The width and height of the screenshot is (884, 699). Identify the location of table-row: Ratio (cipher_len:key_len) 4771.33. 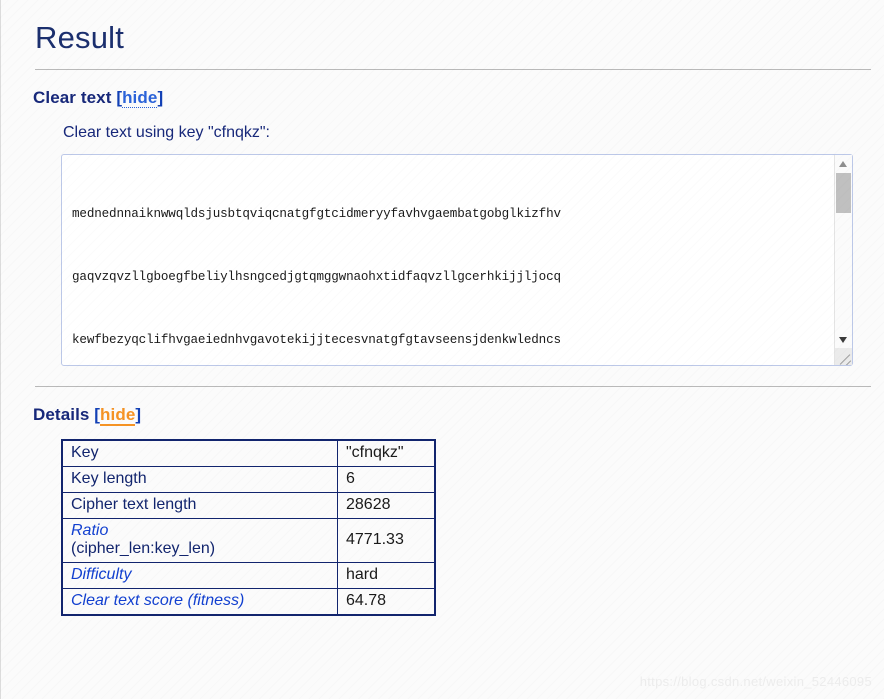
(248, 540).